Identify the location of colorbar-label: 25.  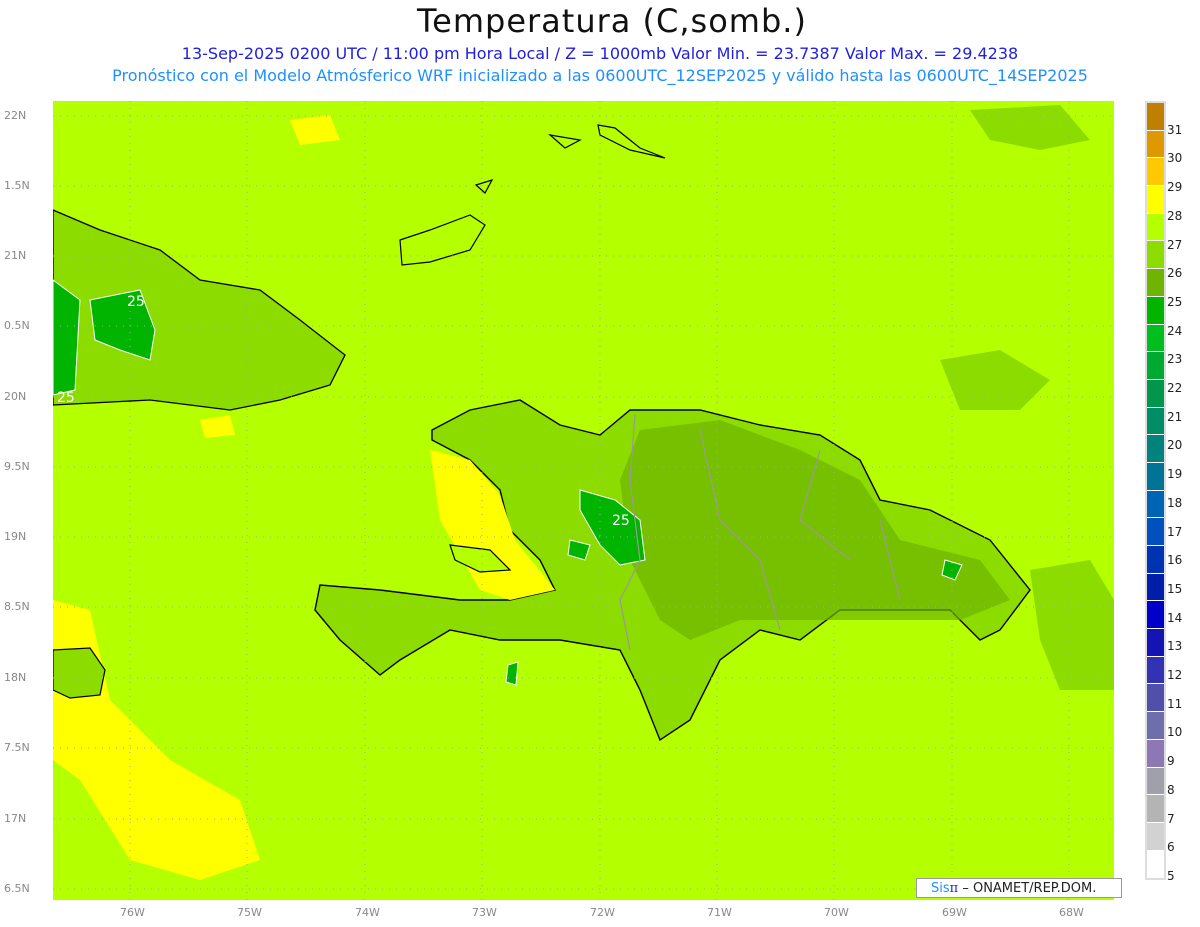
(1175, 301).